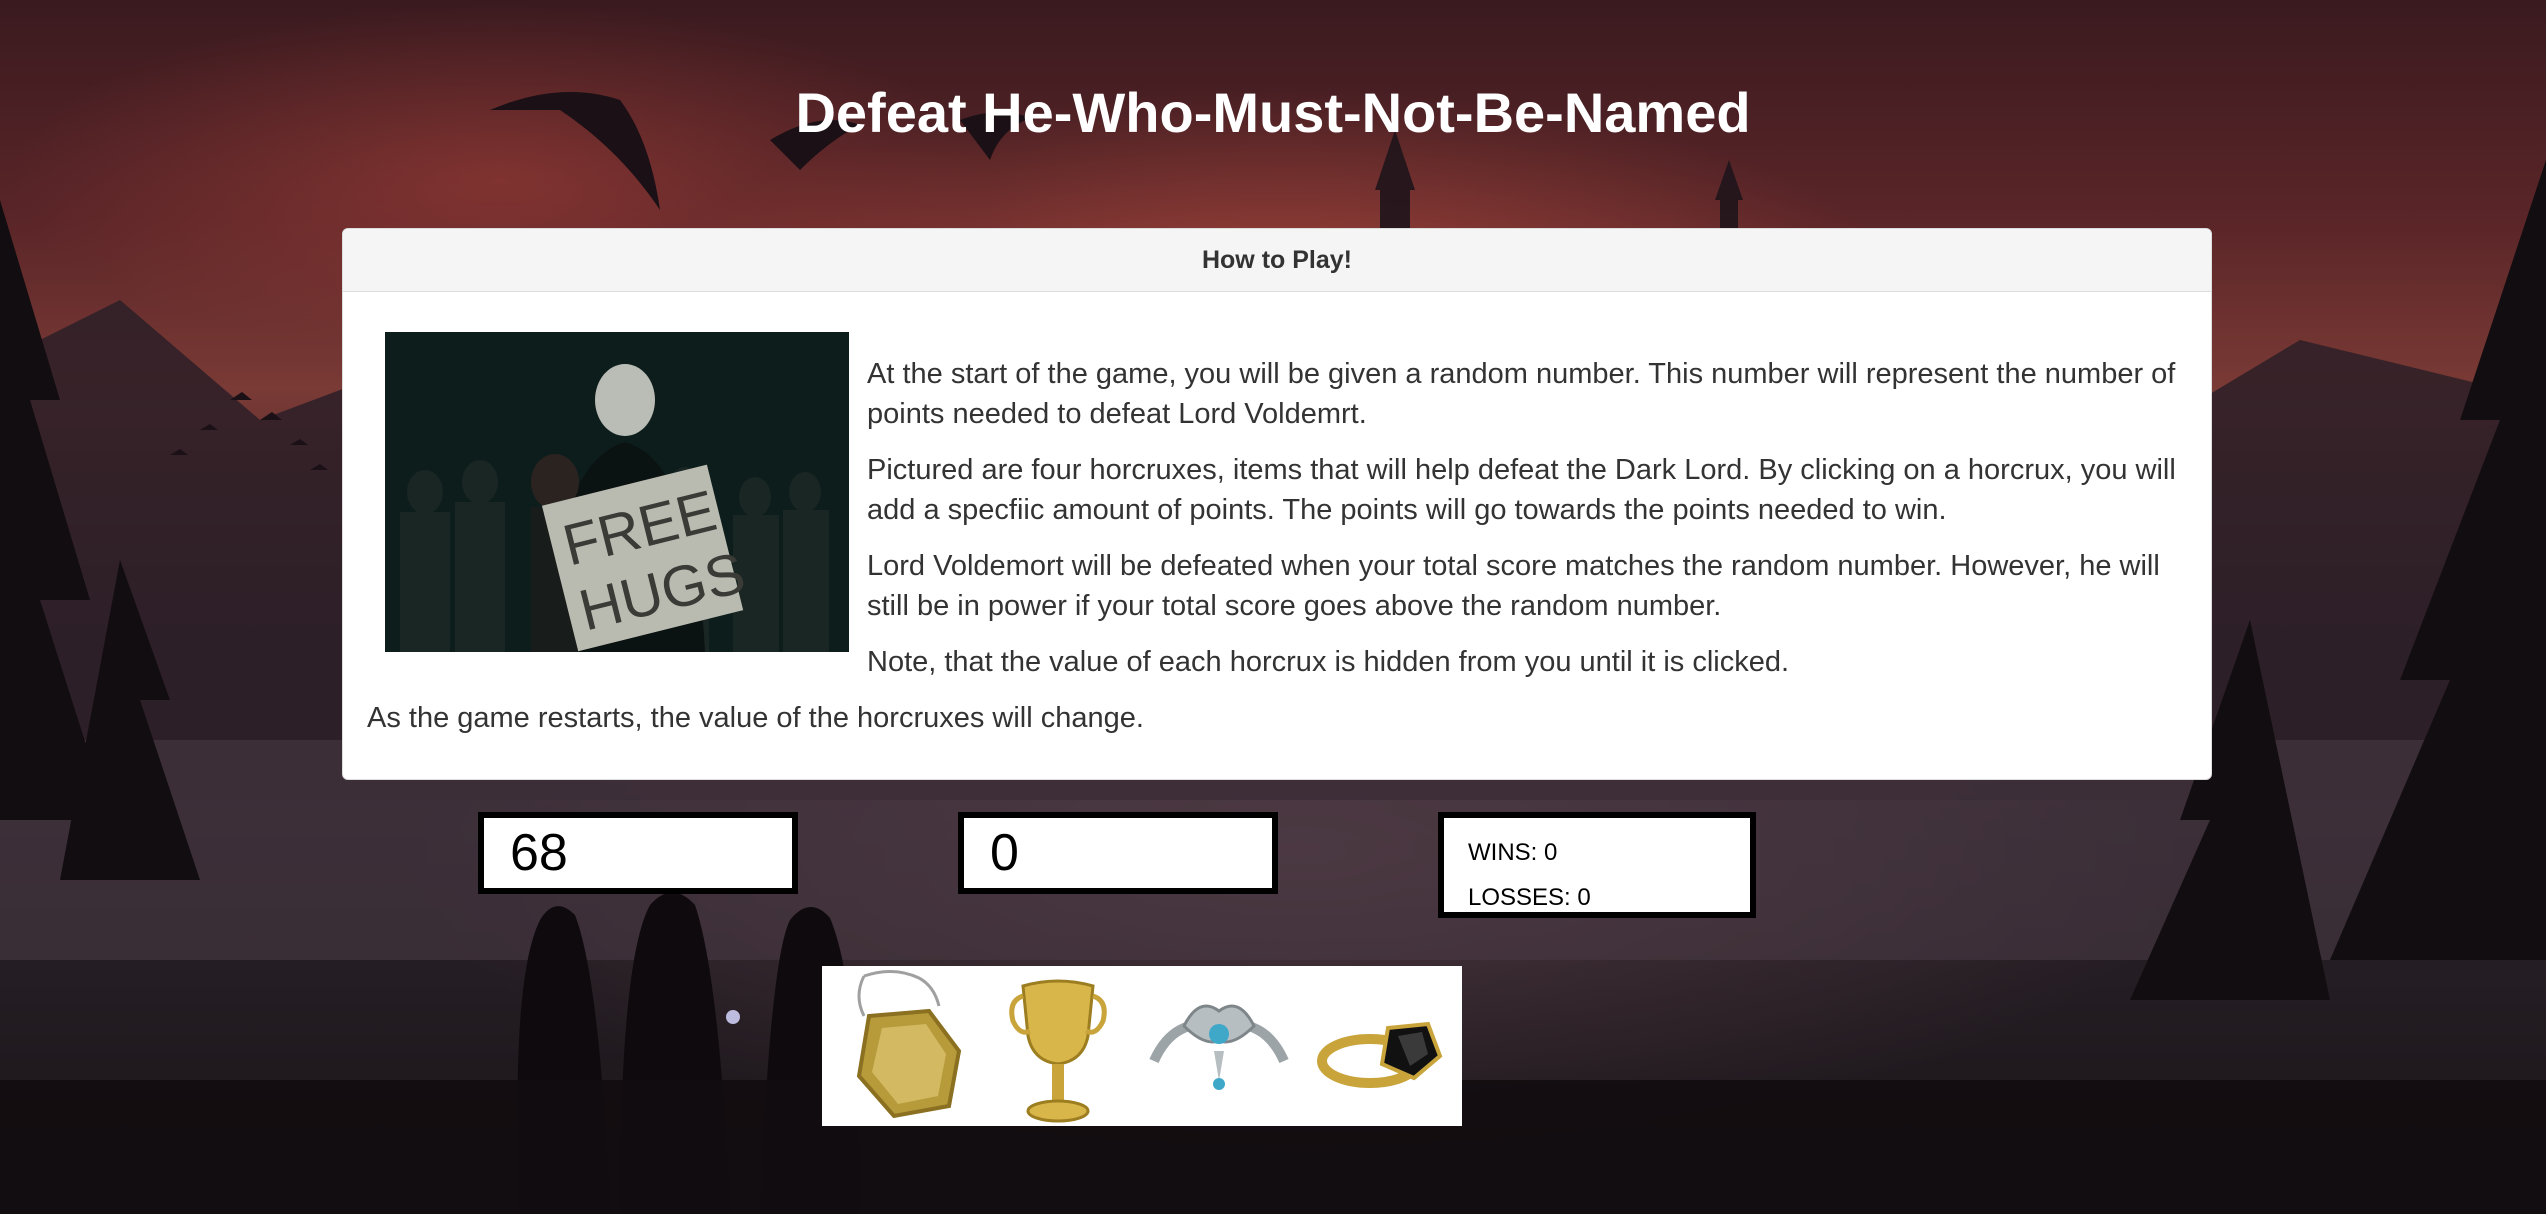  I want to click on locket-icon, so click(904, 1046).